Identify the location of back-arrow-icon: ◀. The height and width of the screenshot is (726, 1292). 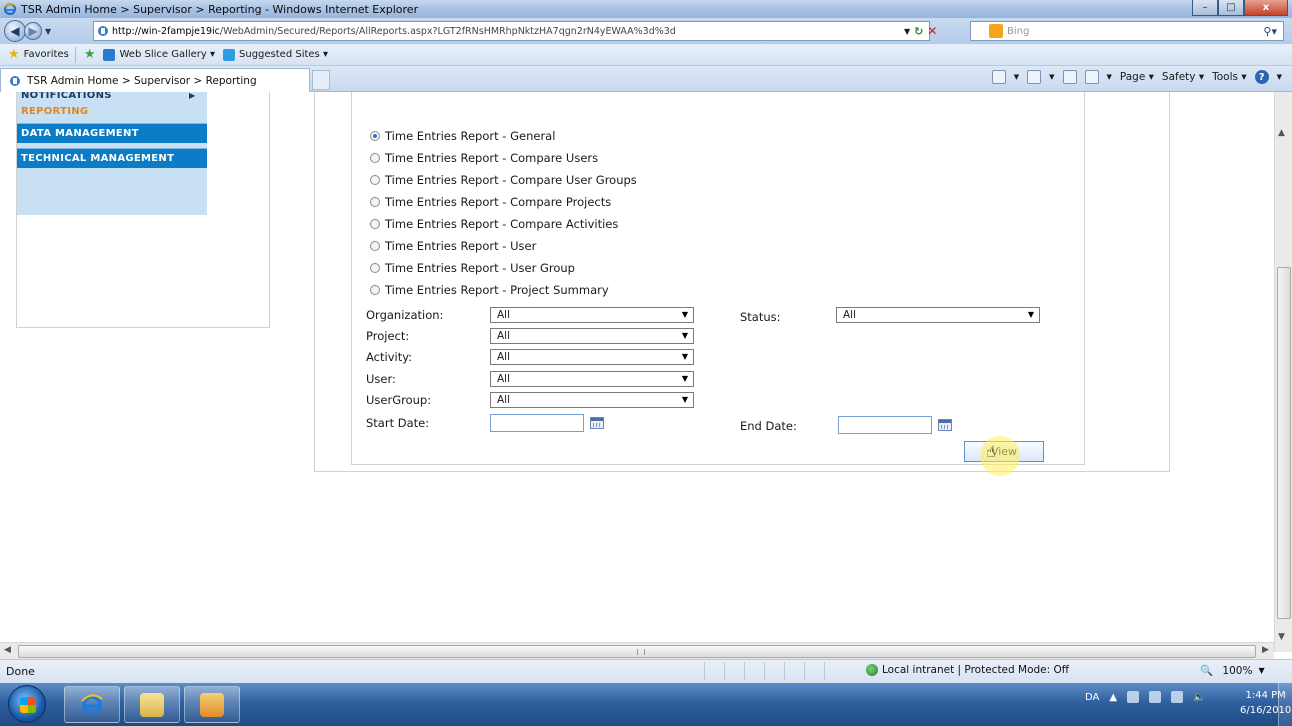
(15, 31).